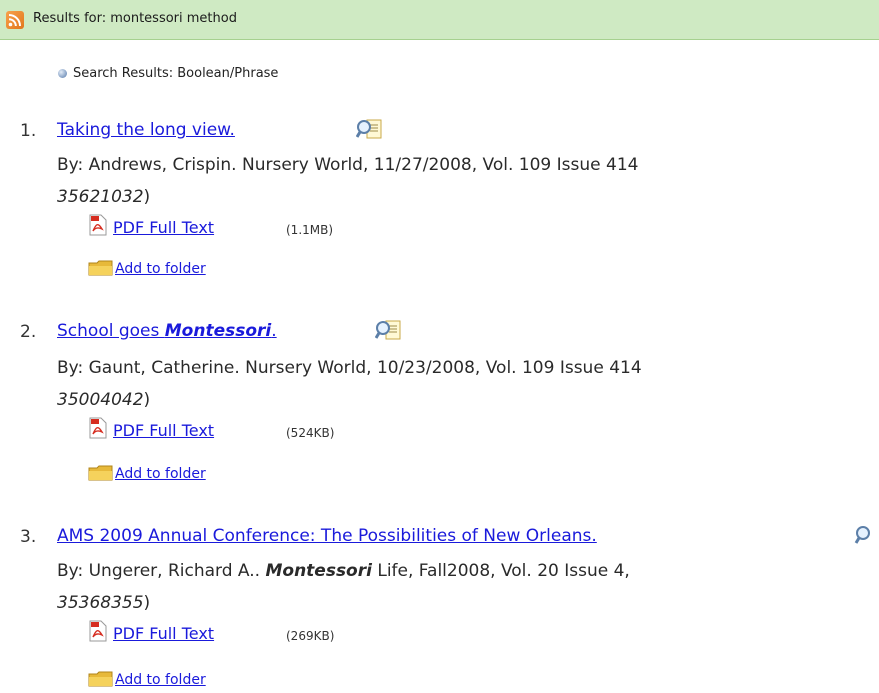 The image size is (879, 693). What do you see at coordinates (135, 18) in the screenshot?
I see `results-header-title: Results for: montessori method` at bounding box center [135, 18].